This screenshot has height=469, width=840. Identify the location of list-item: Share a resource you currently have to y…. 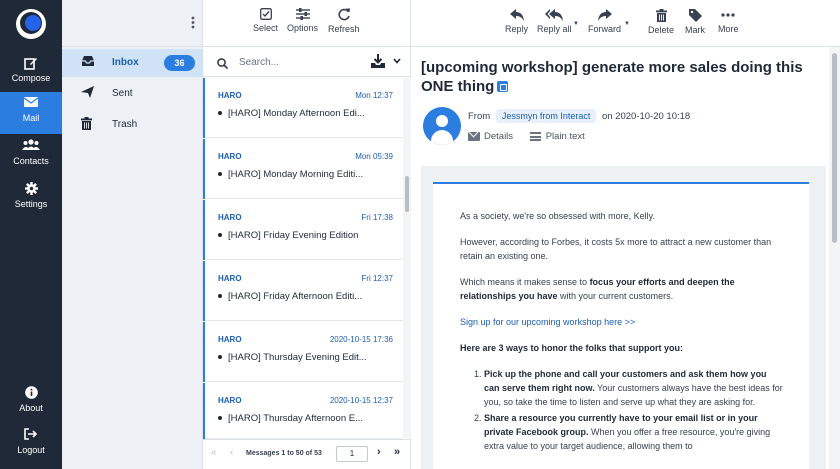
(634, 432).